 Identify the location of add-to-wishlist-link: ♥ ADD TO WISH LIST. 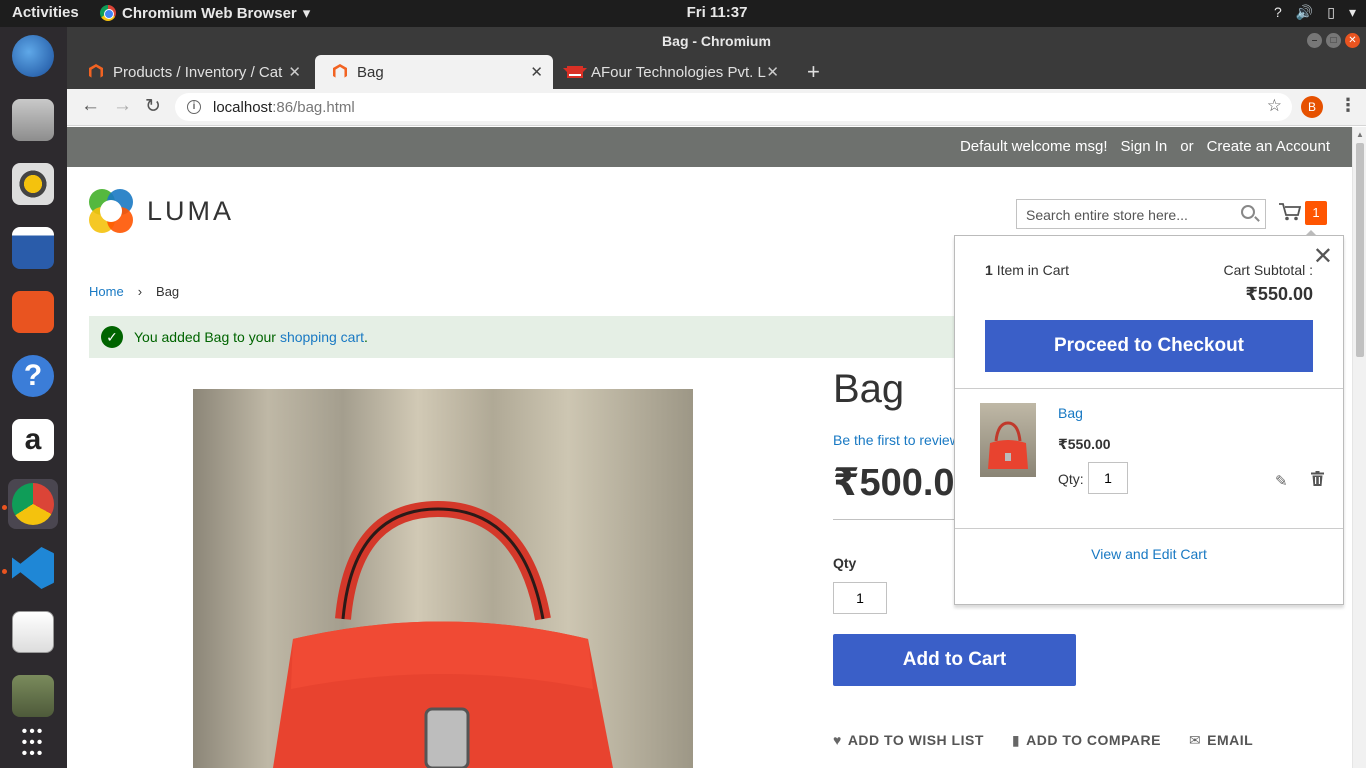
(908, 740).